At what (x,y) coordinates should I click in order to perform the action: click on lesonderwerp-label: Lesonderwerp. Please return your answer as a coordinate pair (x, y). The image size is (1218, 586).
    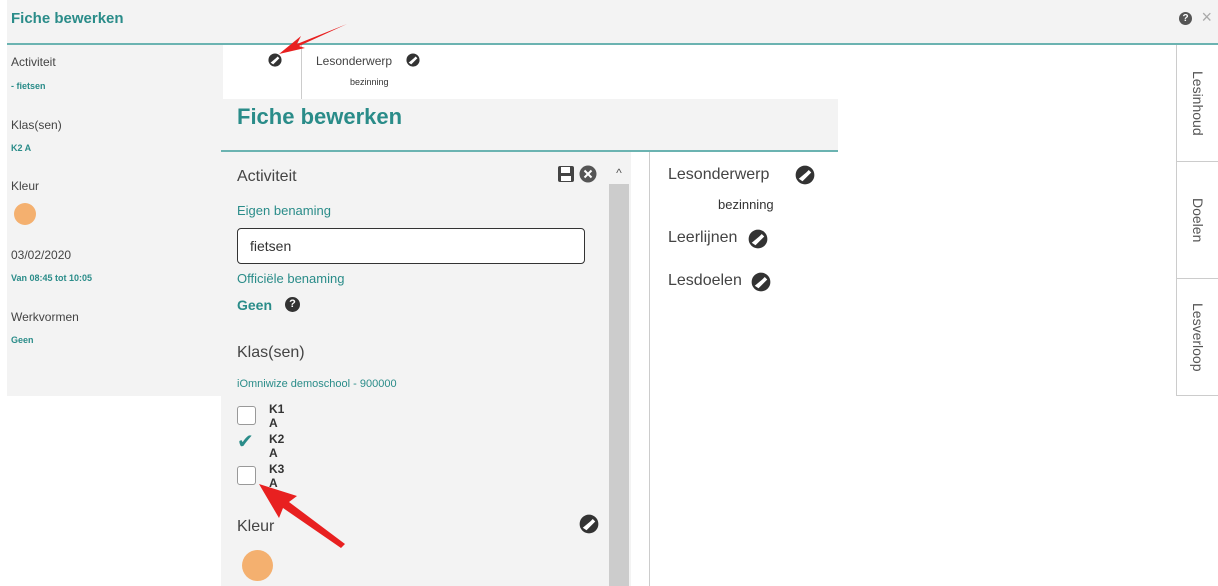
    Looking at the image, I should click on (719, 174).